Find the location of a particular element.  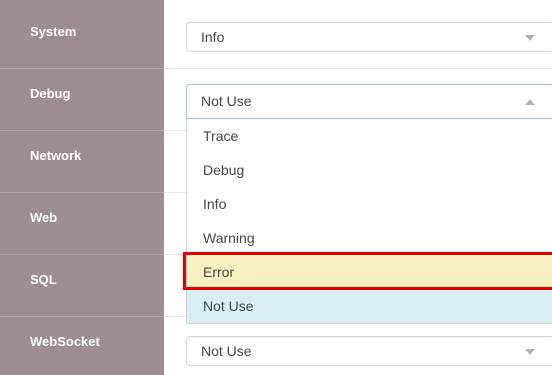

dropdown-option-info: Info is located at coordinates (369, 204).